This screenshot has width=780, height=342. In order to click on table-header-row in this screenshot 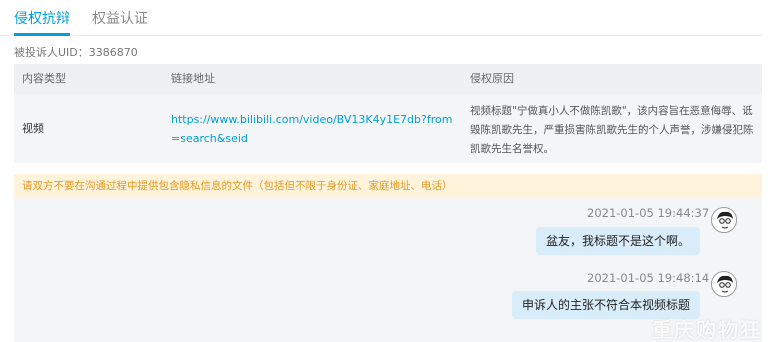, I will do `click(388, 79)`.